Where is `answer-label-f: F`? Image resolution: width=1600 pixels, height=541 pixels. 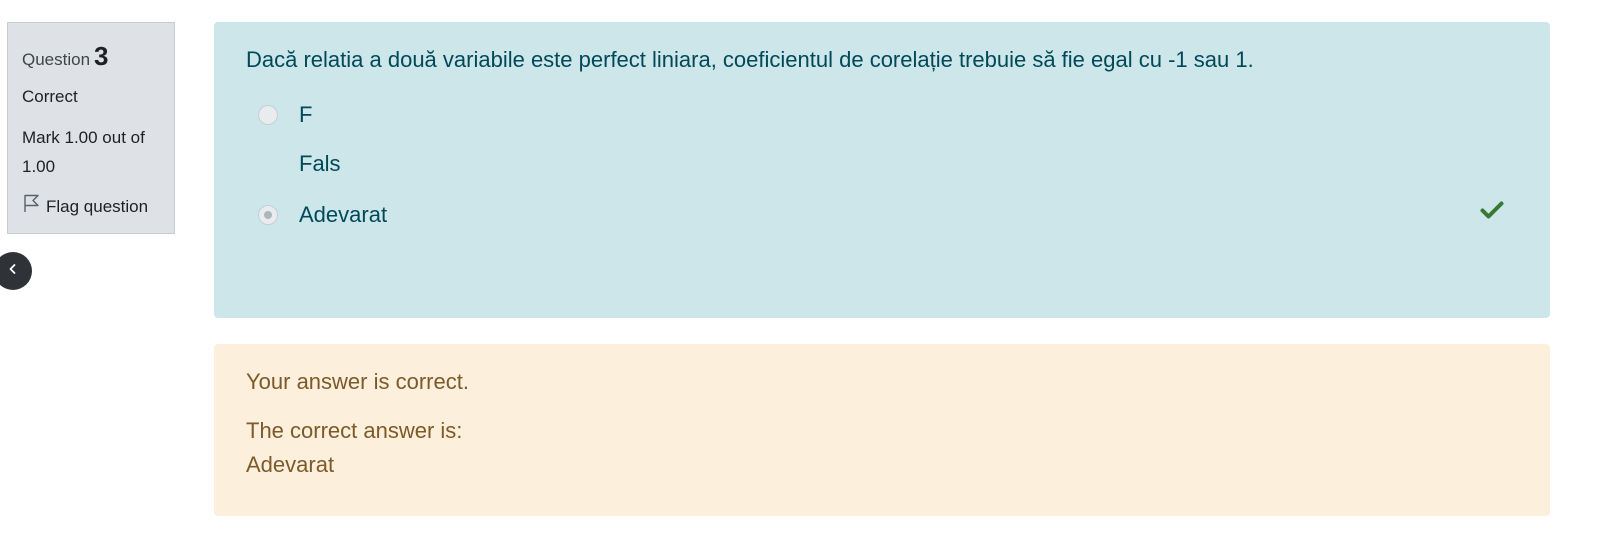 answer-label-f: F is located at coordinates (306, 114).